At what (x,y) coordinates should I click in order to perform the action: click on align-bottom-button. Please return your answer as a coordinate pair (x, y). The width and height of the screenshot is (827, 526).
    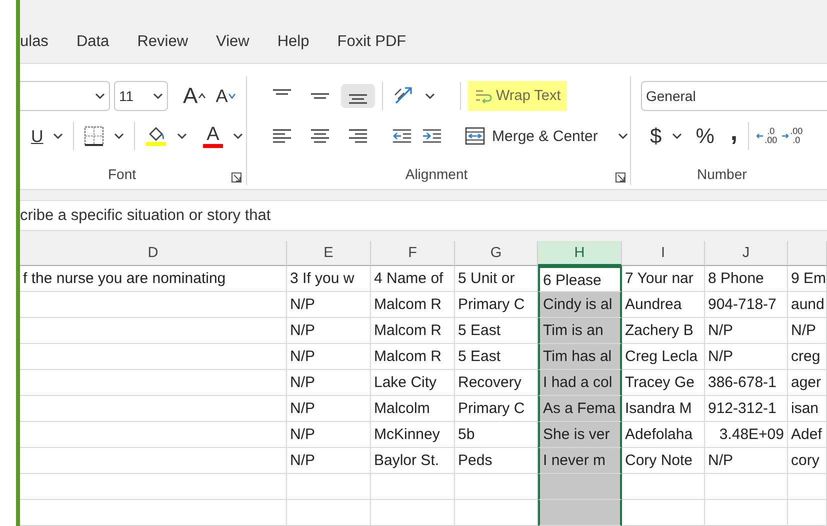
    Looking at the image, I should click on (358, 96).